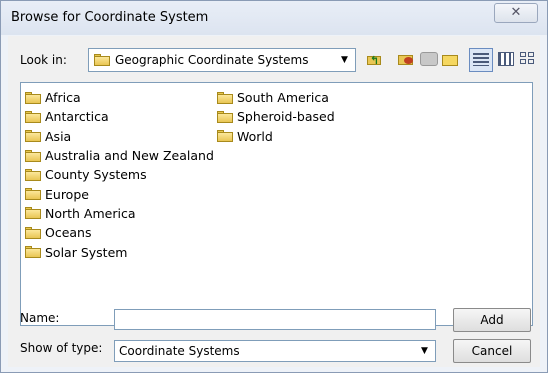 The width and height of the screenshot is (548, 373). I want to click on up-one-level-button: ↰, so click(375, 60).